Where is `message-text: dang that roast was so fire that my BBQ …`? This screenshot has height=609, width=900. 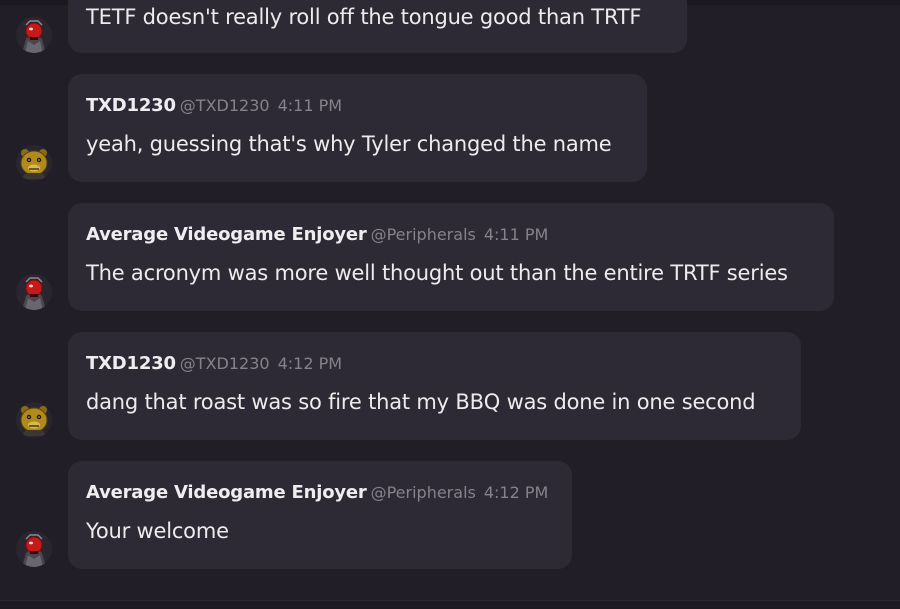
message-text: dang that roast was so fire that my BBQ … is located at coordinates (421, 402).